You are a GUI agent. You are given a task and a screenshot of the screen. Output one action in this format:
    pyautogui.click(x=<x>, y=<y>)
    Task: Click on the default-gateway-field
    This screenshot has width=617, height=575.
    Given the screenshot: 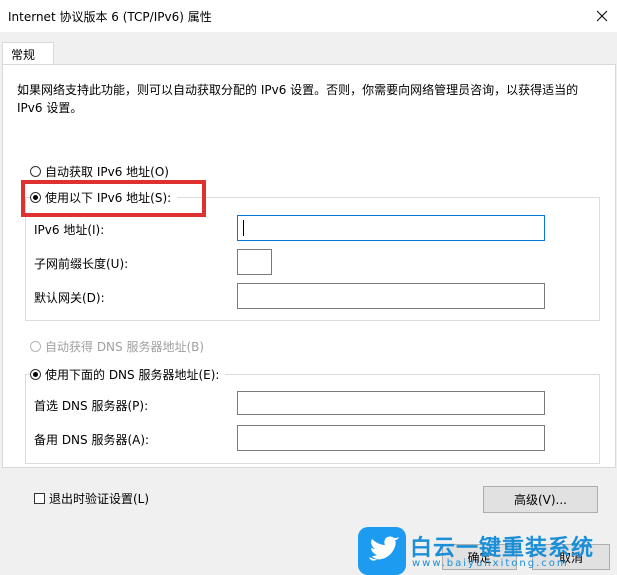 What is the action you would take?
    pyautogui.click(x=391, y=296)
    